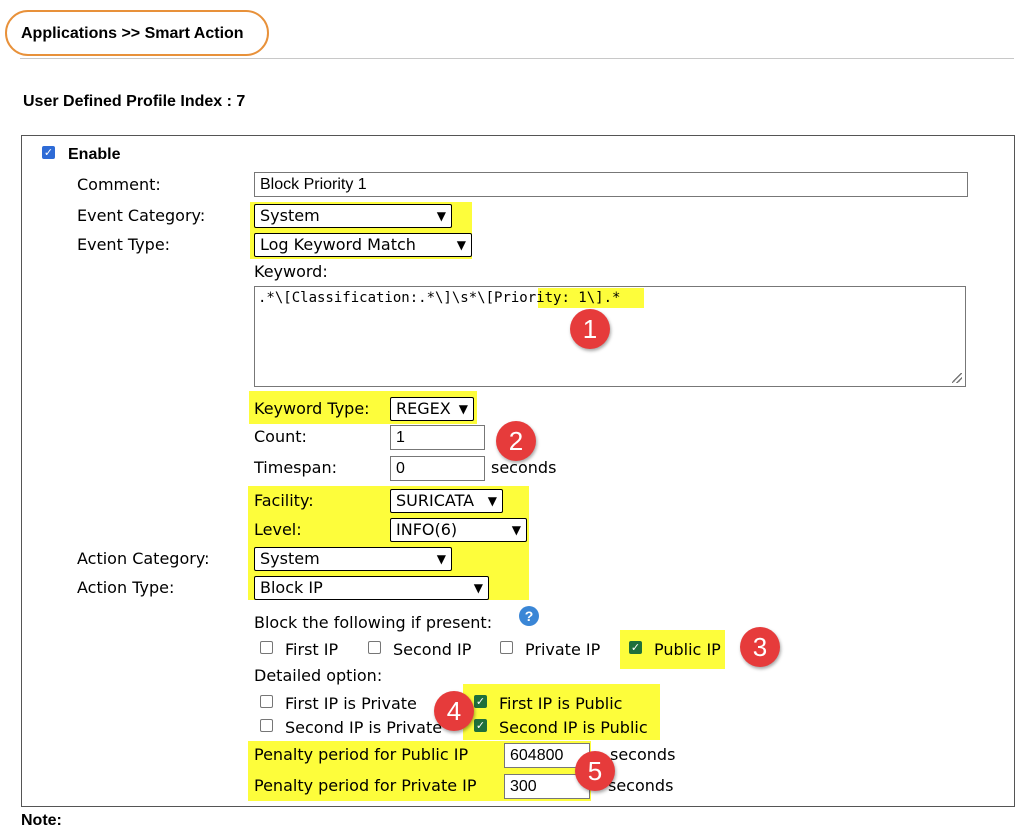  I want to click on action-type-select: Block IP ▼, so click(371, 588).